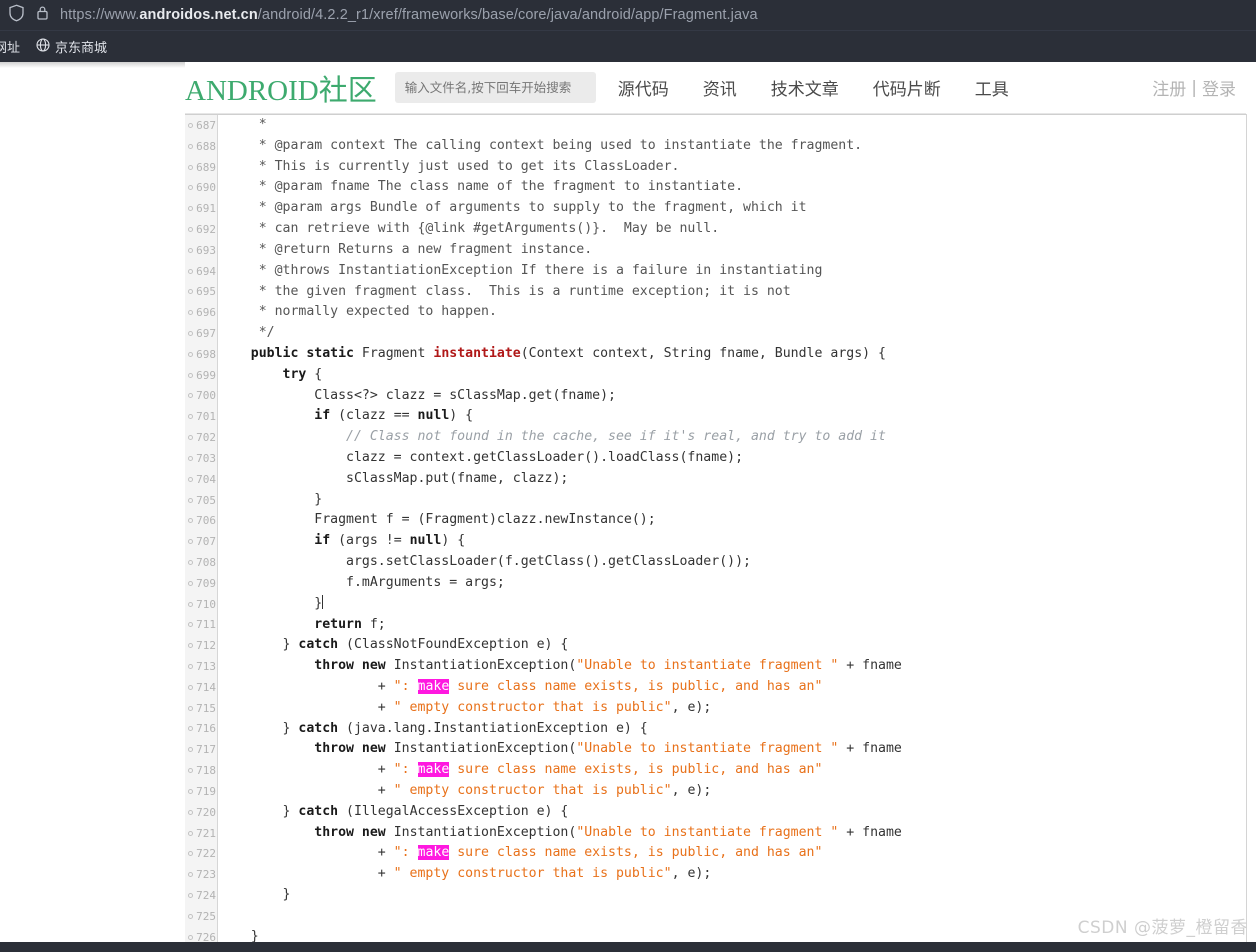 Image resolution: width=1256 pixels, height=952 pixels. What do you see at coordinates (201, 541) in the screenshot?
I see `line-number-row: 707` at bounding box center [201, 541].